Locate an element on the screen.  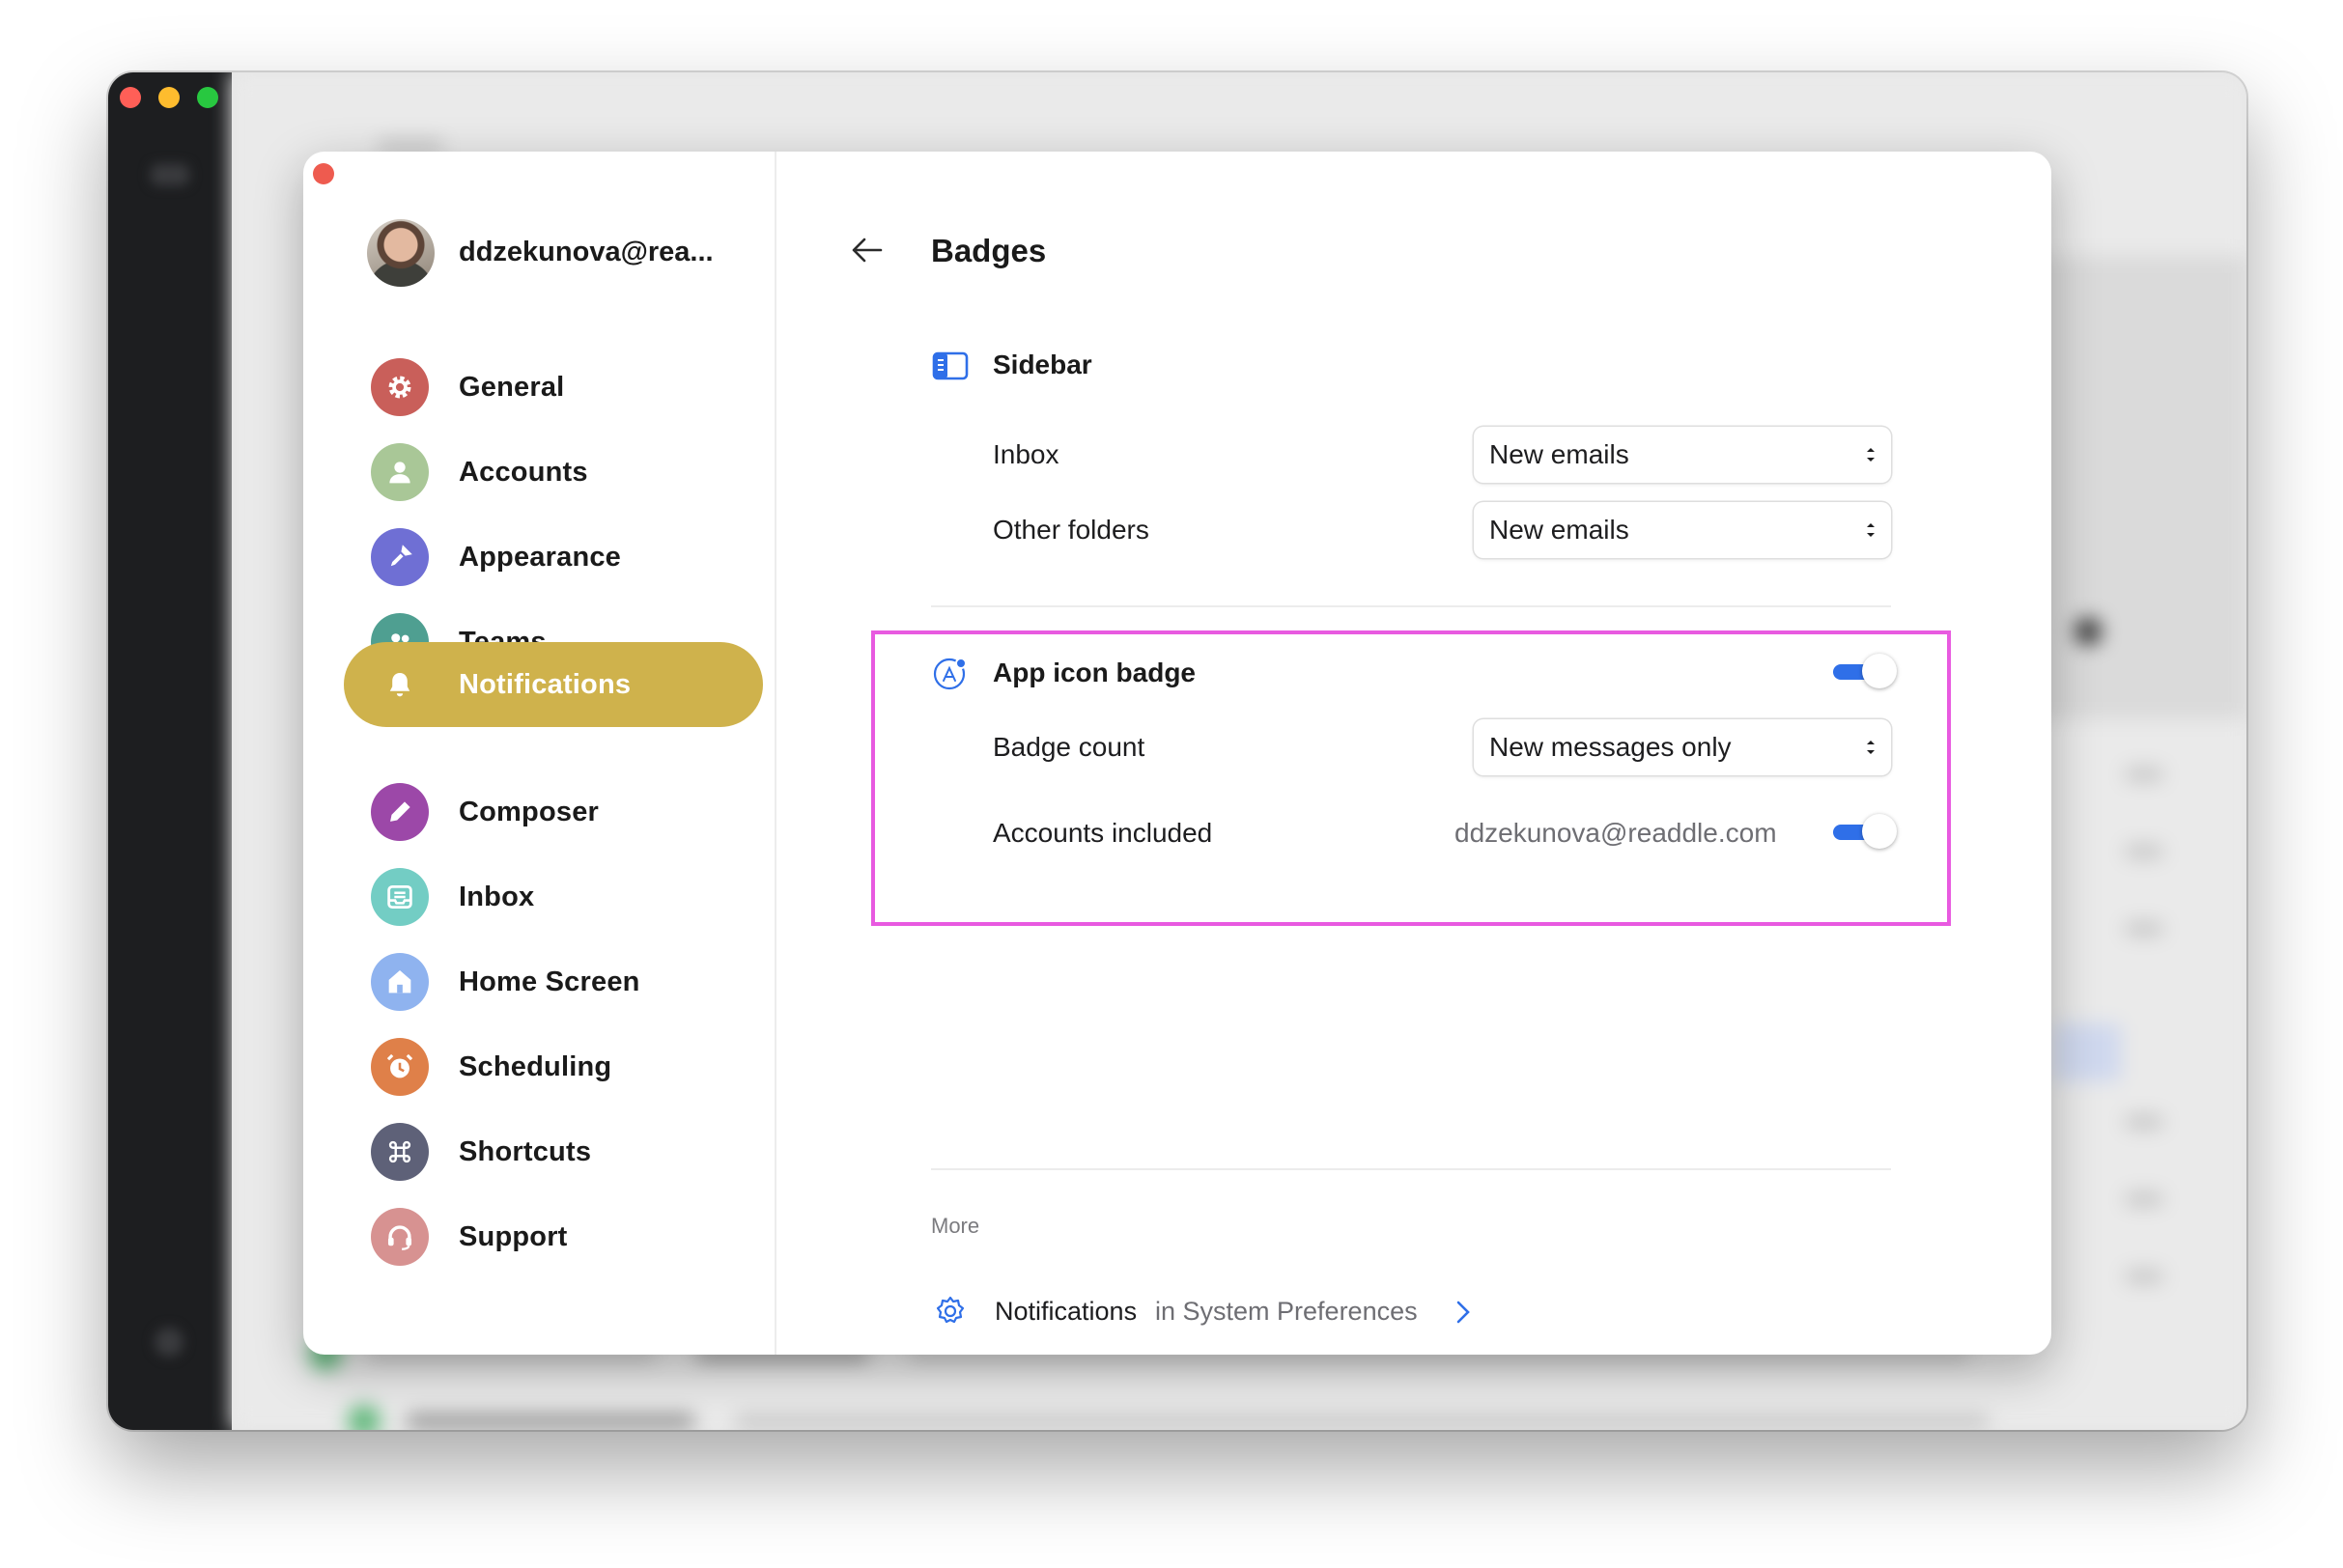
dialog-close-button is located at coordinates (324, 174).